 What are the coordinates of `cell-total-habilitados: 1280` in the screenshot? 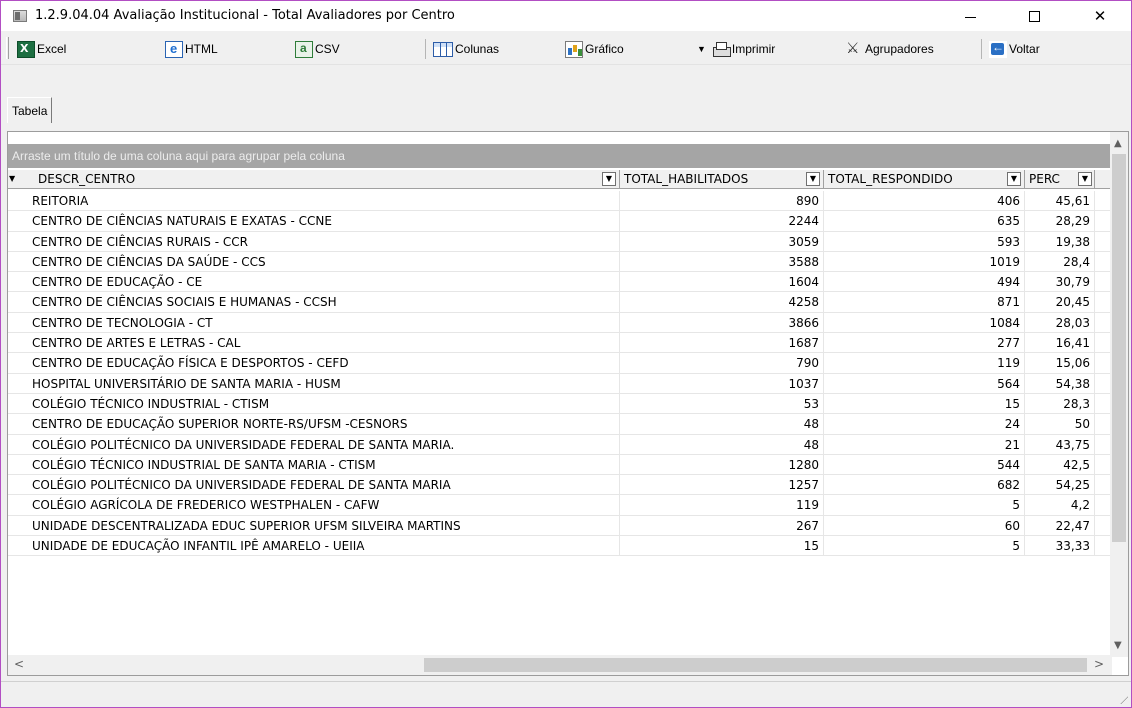 It's located at (722, 464).